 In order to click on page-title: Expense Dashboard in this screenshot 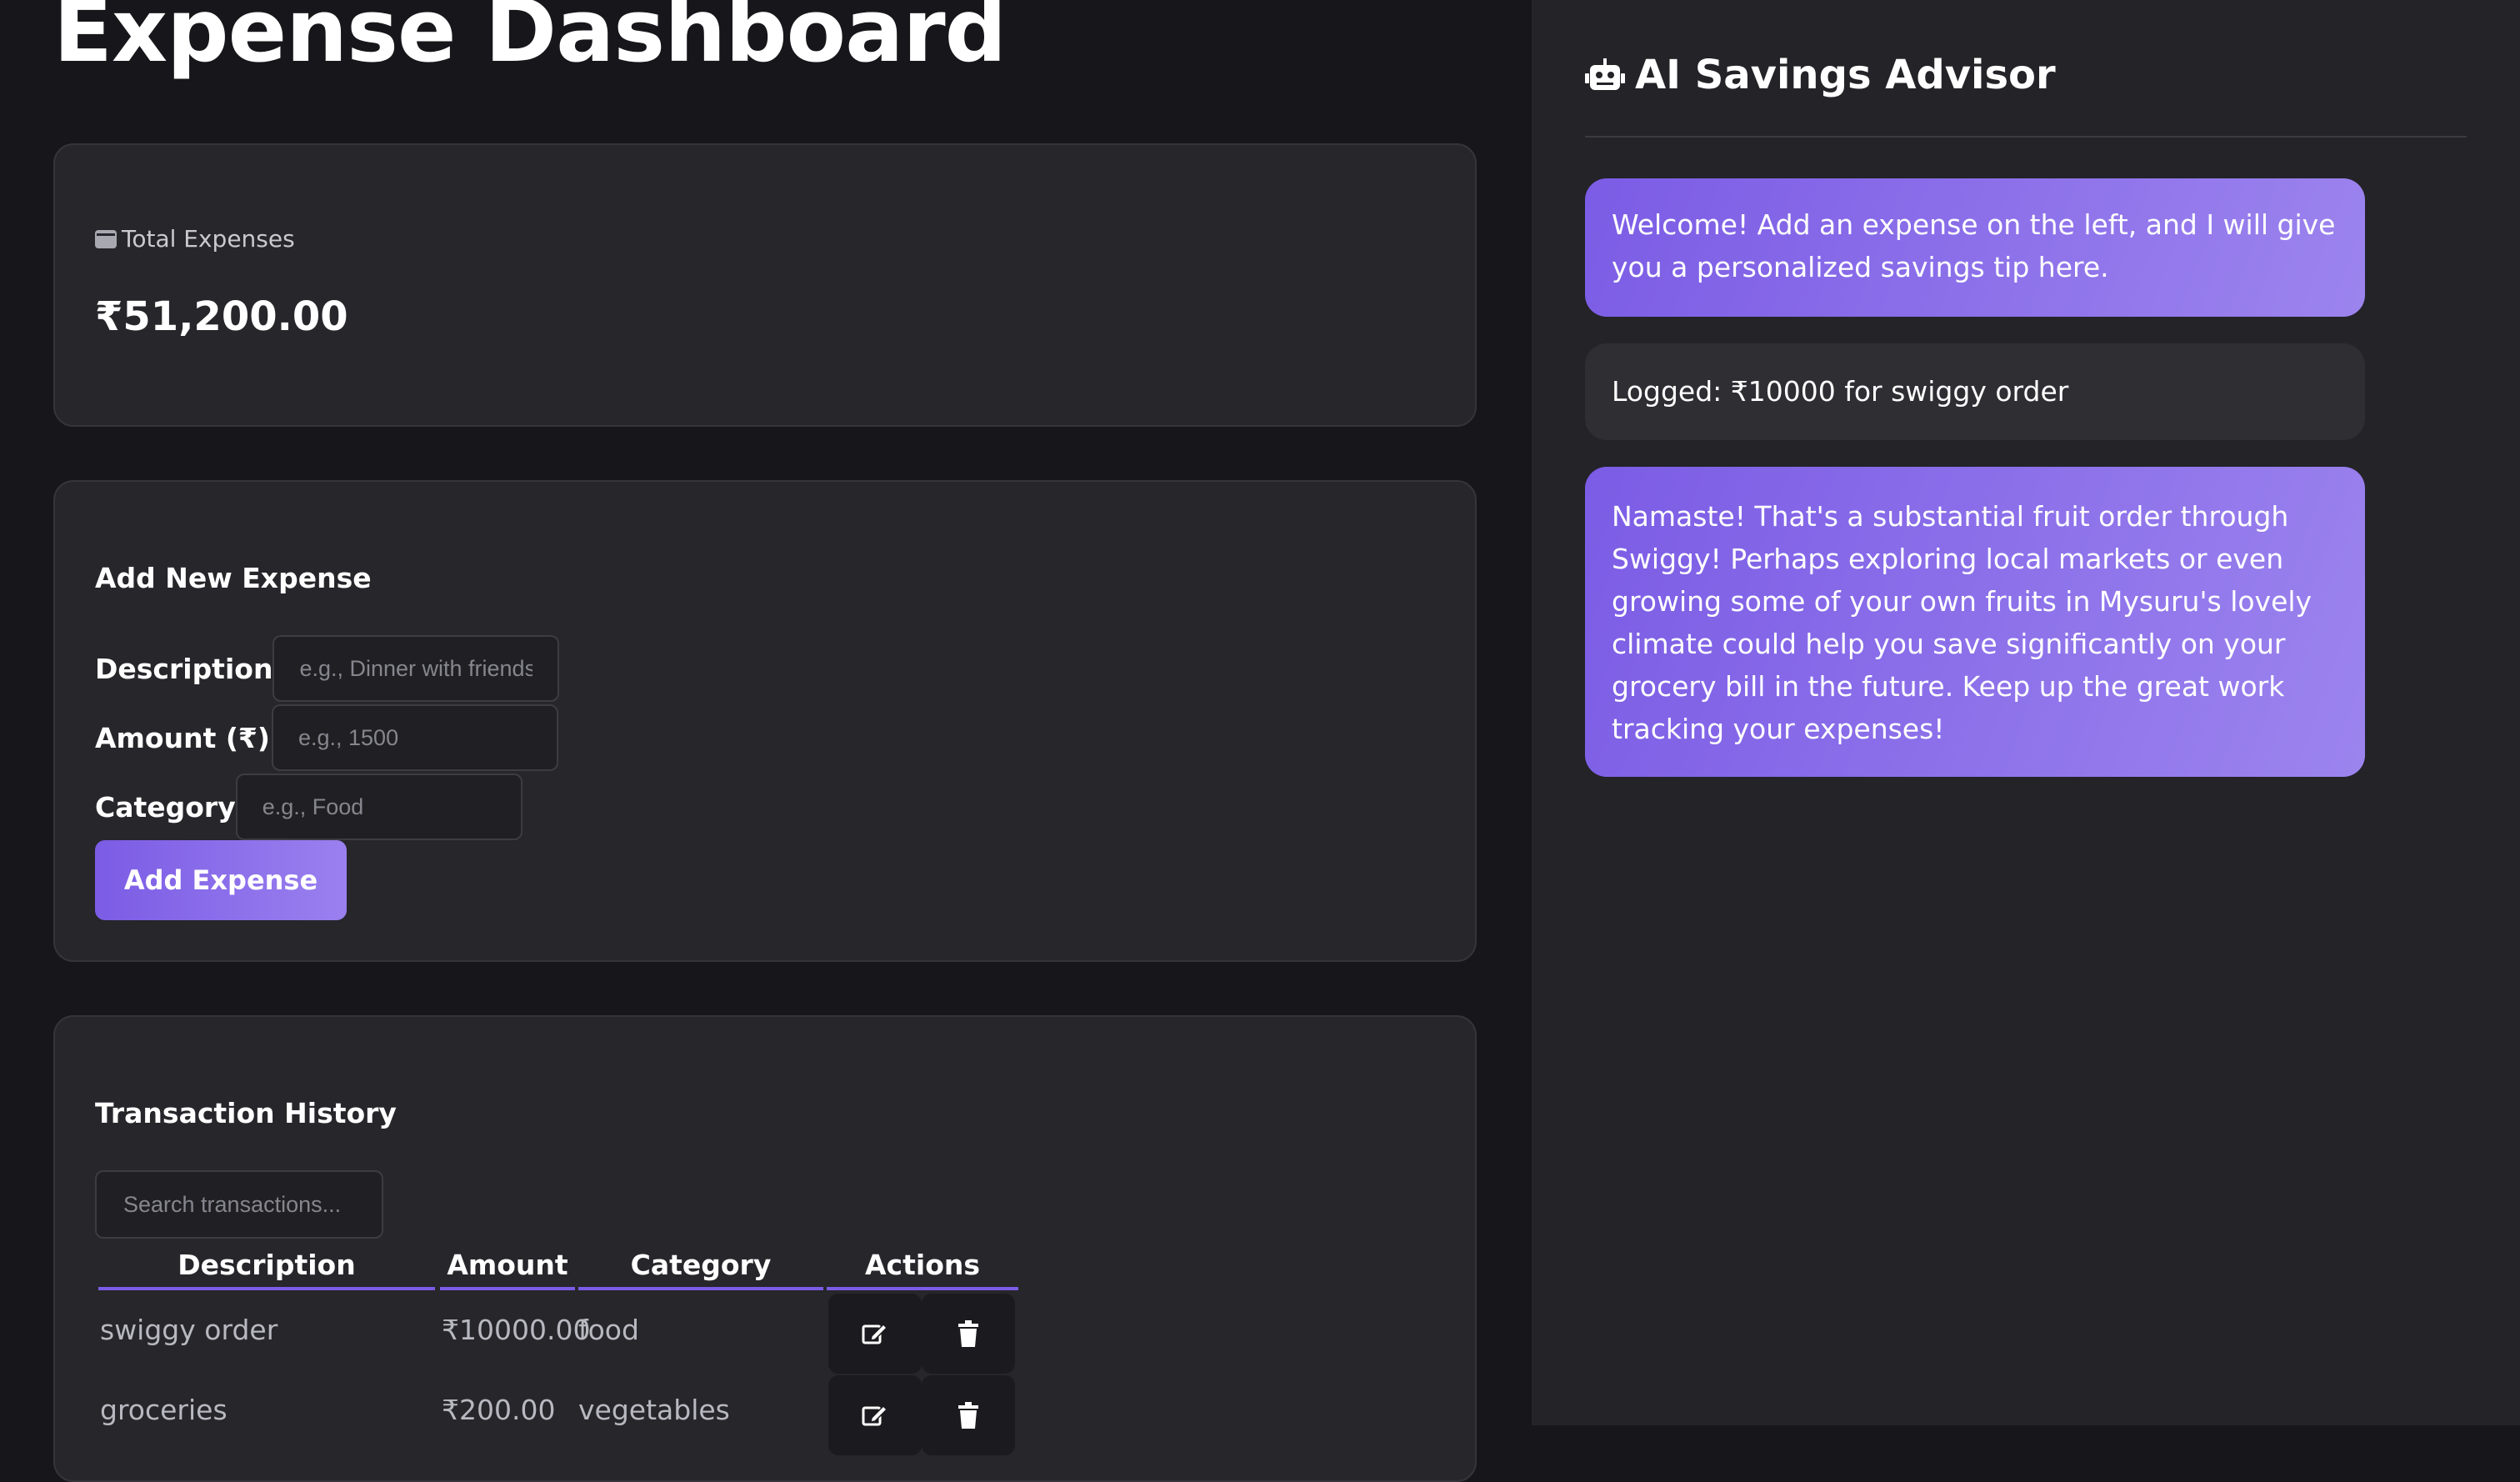, I will do `click(530, 41)`.